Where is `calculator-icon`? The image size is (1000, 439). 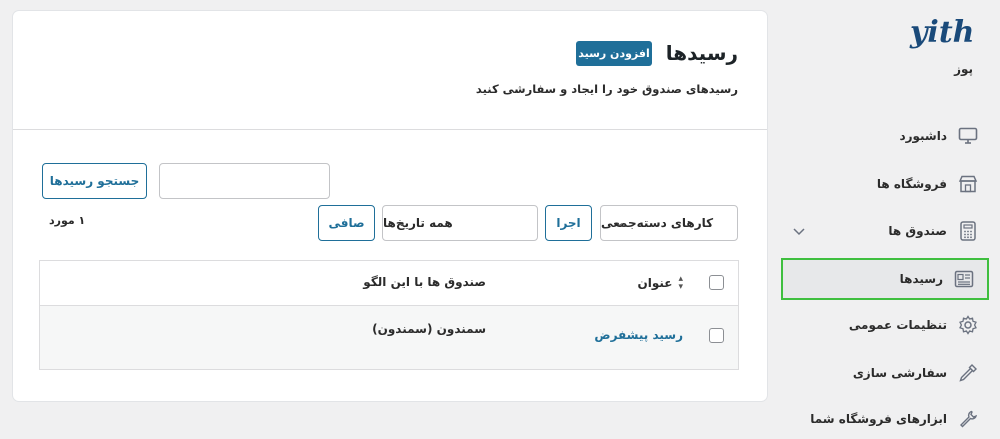 calculator-icon is located at coordinates (968, 231).